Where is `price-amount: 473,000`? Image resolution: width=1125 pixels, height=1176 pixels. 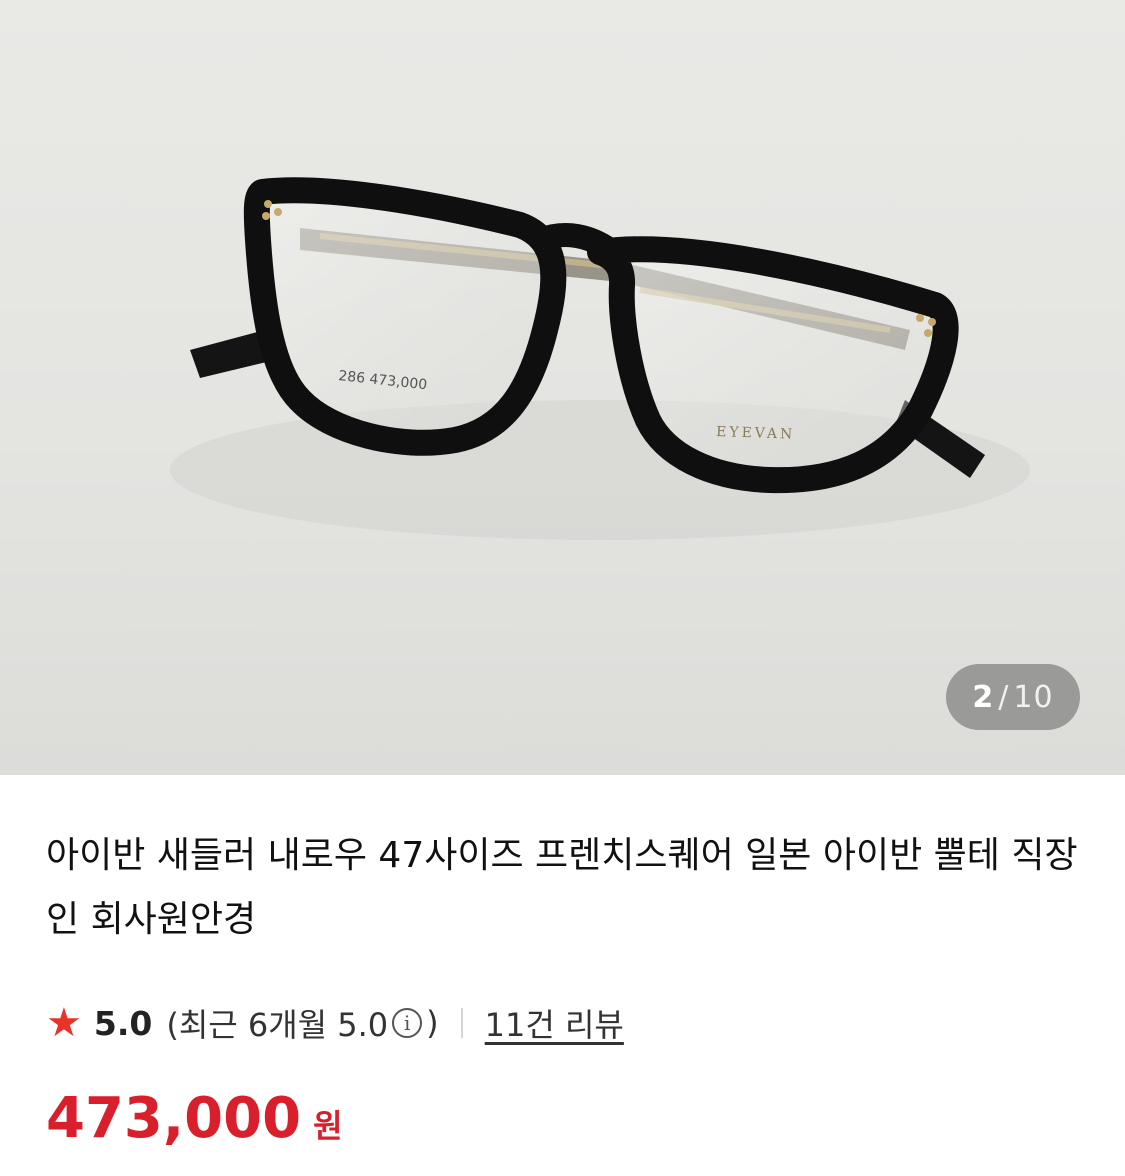
price-amount: 473,000 is located at coordinates (174, 1118).